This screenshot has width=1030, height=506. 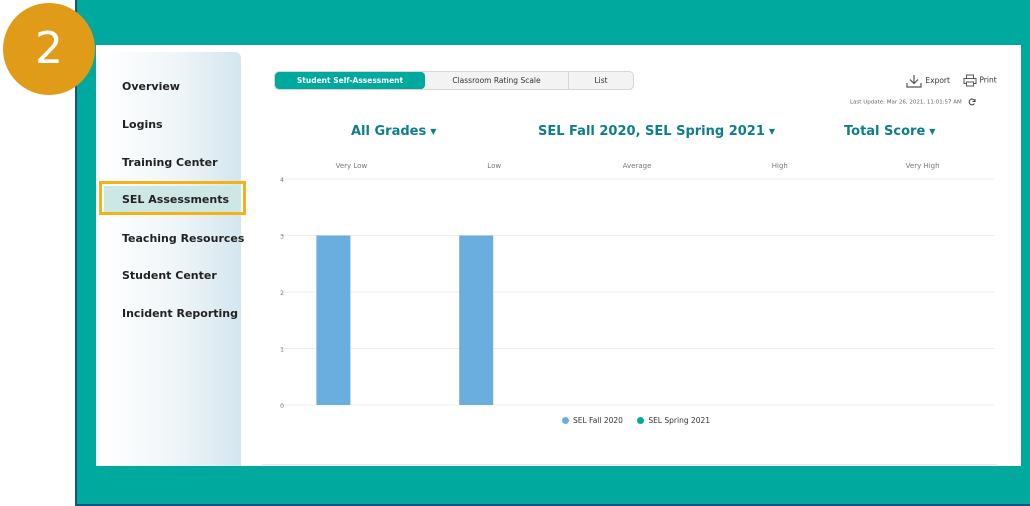 I want to click on legend-label-fall: SEL Fall 2020, so click(x=598, y=420).